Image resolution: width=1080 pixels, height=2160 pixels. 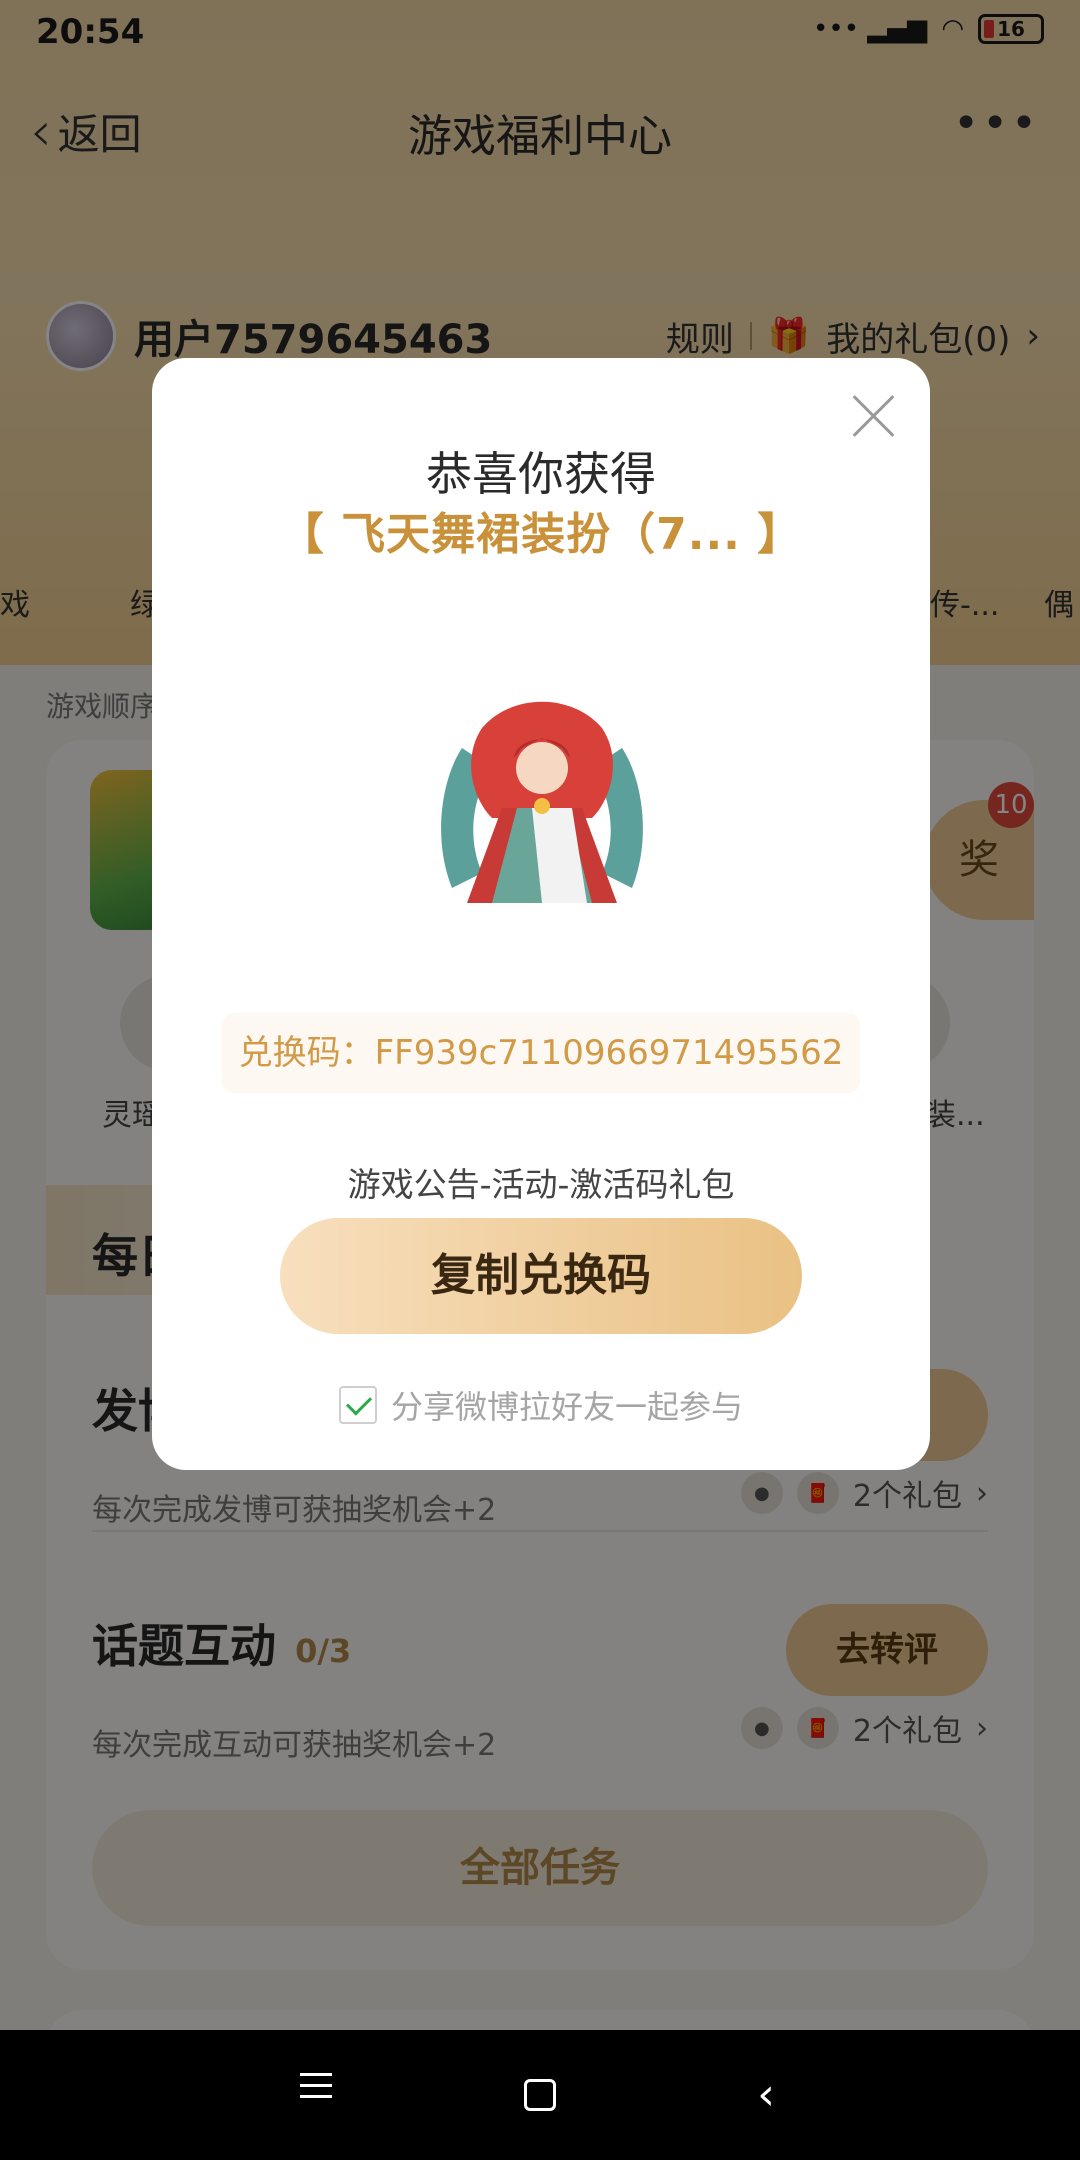 I want to click on share-checkbox, so click(x=357, y=1405).